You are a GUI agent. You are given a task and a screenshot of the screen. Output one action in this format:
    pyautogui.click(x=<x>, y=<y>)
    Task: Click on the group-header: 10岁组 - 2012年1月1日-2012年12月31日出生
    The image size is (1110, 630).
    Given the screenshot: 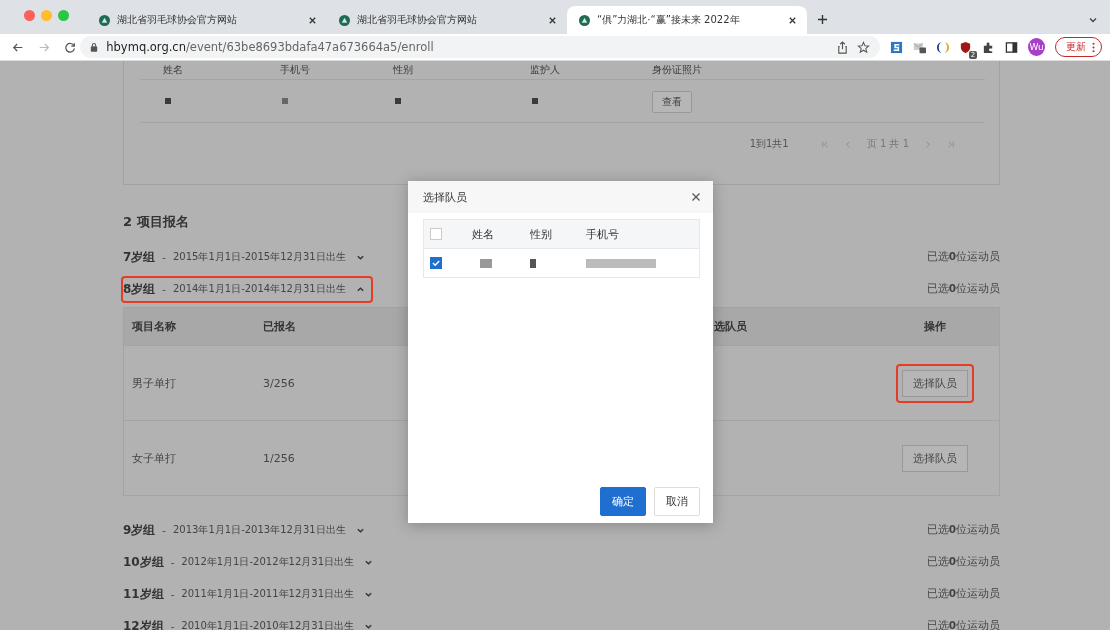 What is the action you would take?
    pyautogui.click(x=251, y=562)
    